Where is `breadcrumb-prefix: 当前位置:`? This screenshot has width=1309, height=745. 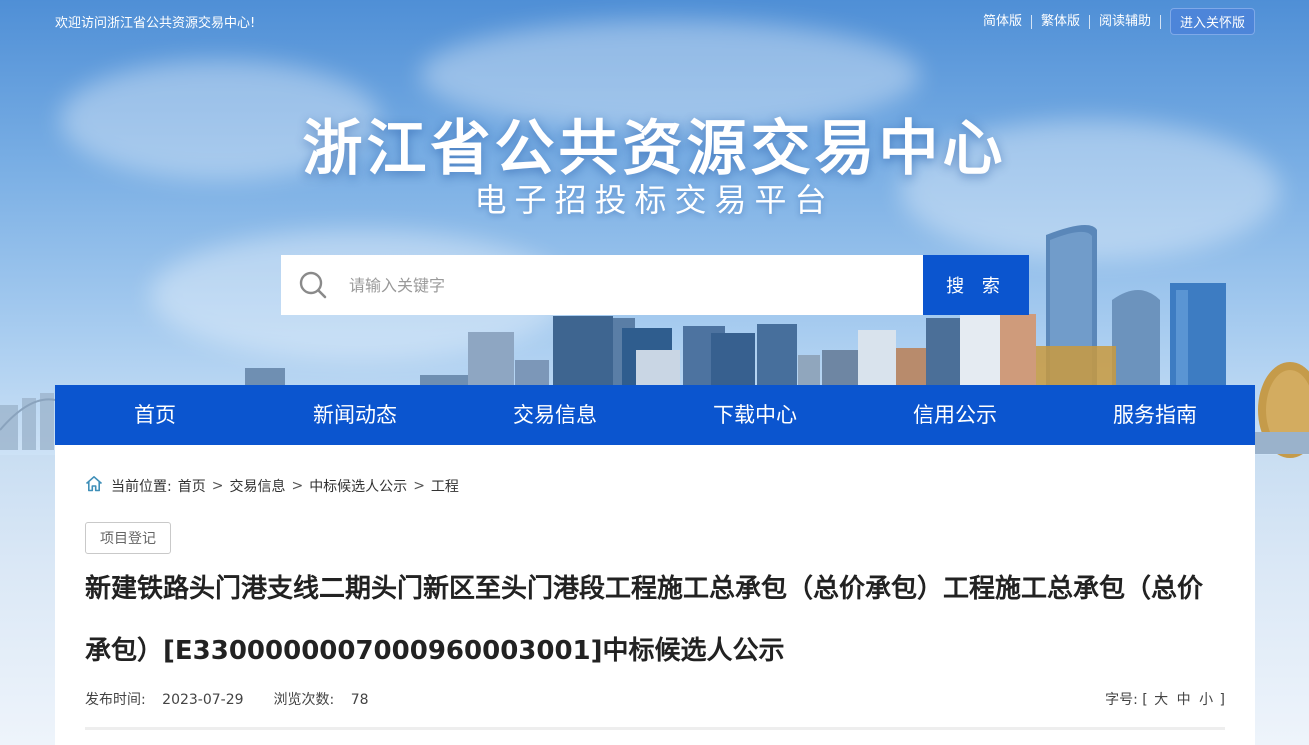
breadcrumb-prefix: 当前位置: is located at coordinates (141, 486).